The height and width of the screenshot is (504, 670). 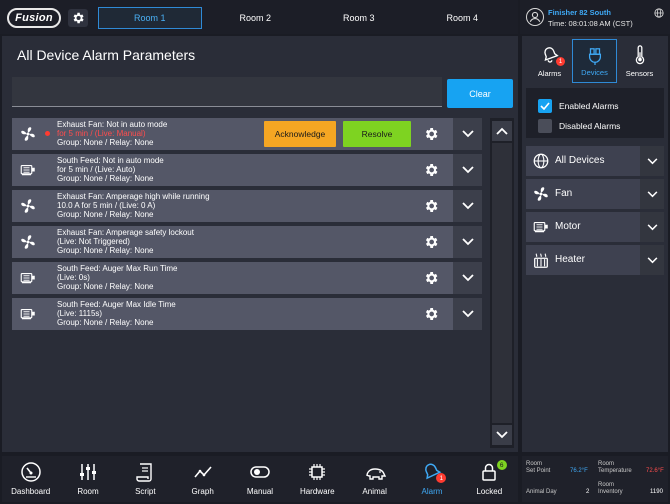 What do you see at coordinates (203, 472) in the screenshot?
I see `line-graph-icon` at bounding box center [203, 472].